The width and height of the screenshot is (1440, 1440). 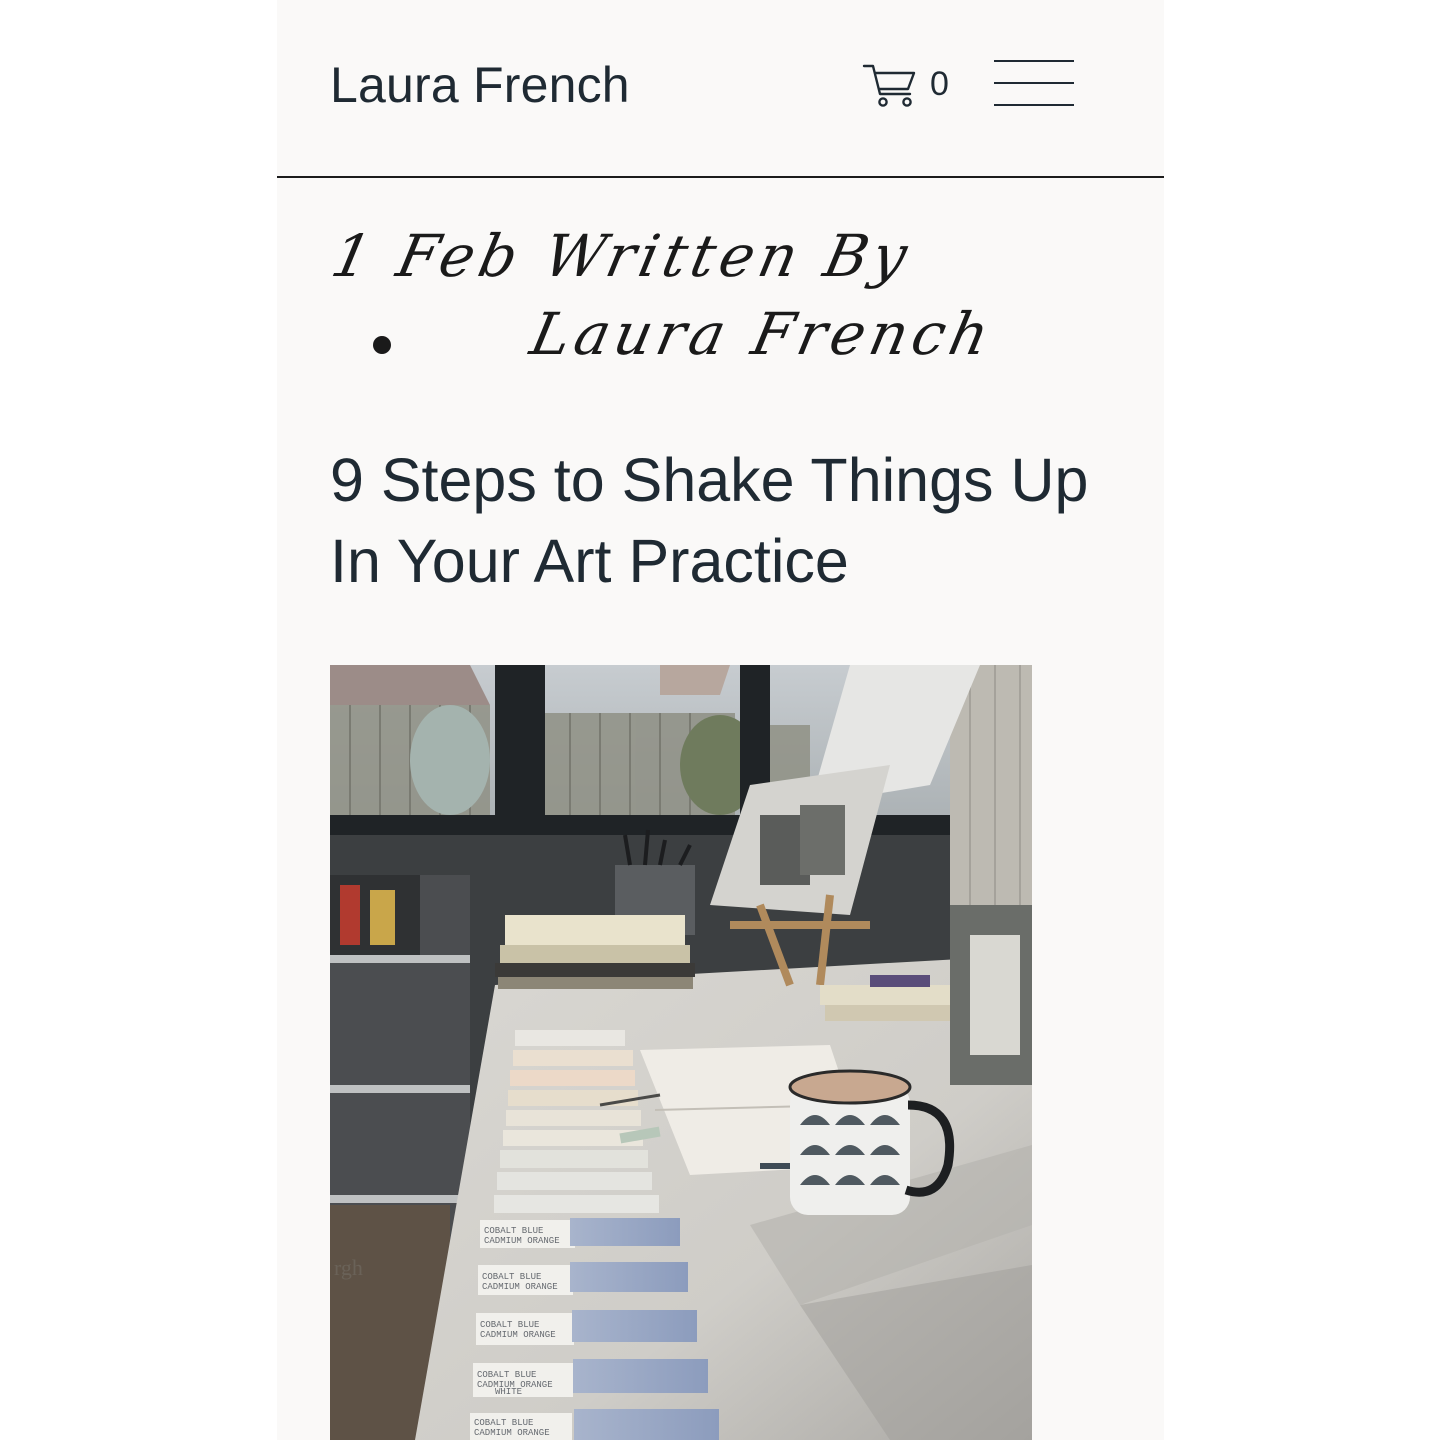 What do you see at coordinates (762, 334) in the screenshot?
I see `post-author: Laura French` at bounding box center [762, 334].